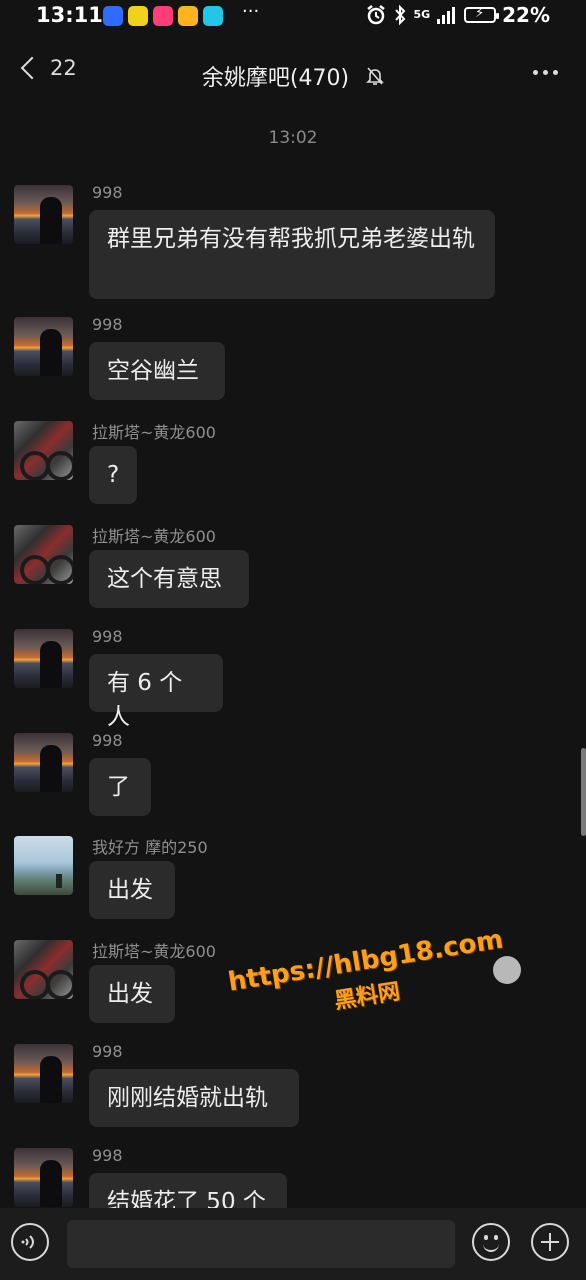 Image resolution: width=586 pixels, height=1280 pixels. I want to click on chat-header: 22 余姚摩吧(470), so click(293, 73).